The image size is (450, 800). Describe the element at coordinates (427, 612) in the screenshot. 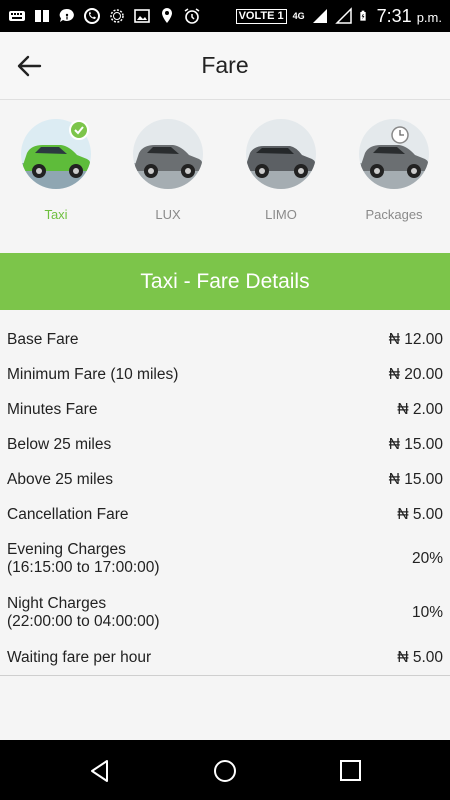

I see `fare-value: 10%` at that location.